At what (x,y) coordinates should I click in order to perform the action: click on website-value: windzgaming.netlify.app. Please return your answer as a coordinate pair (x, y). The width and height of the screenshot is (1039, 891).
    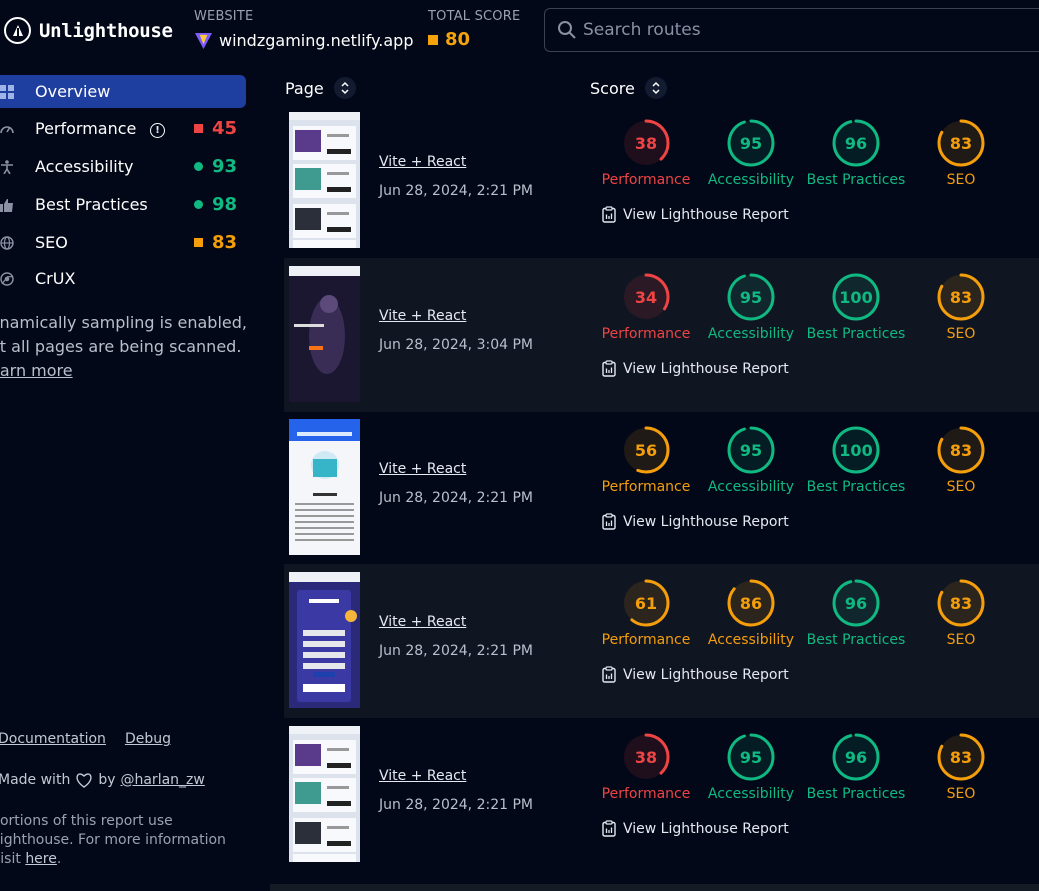
    Looking at the image, I should click on (304, 40).